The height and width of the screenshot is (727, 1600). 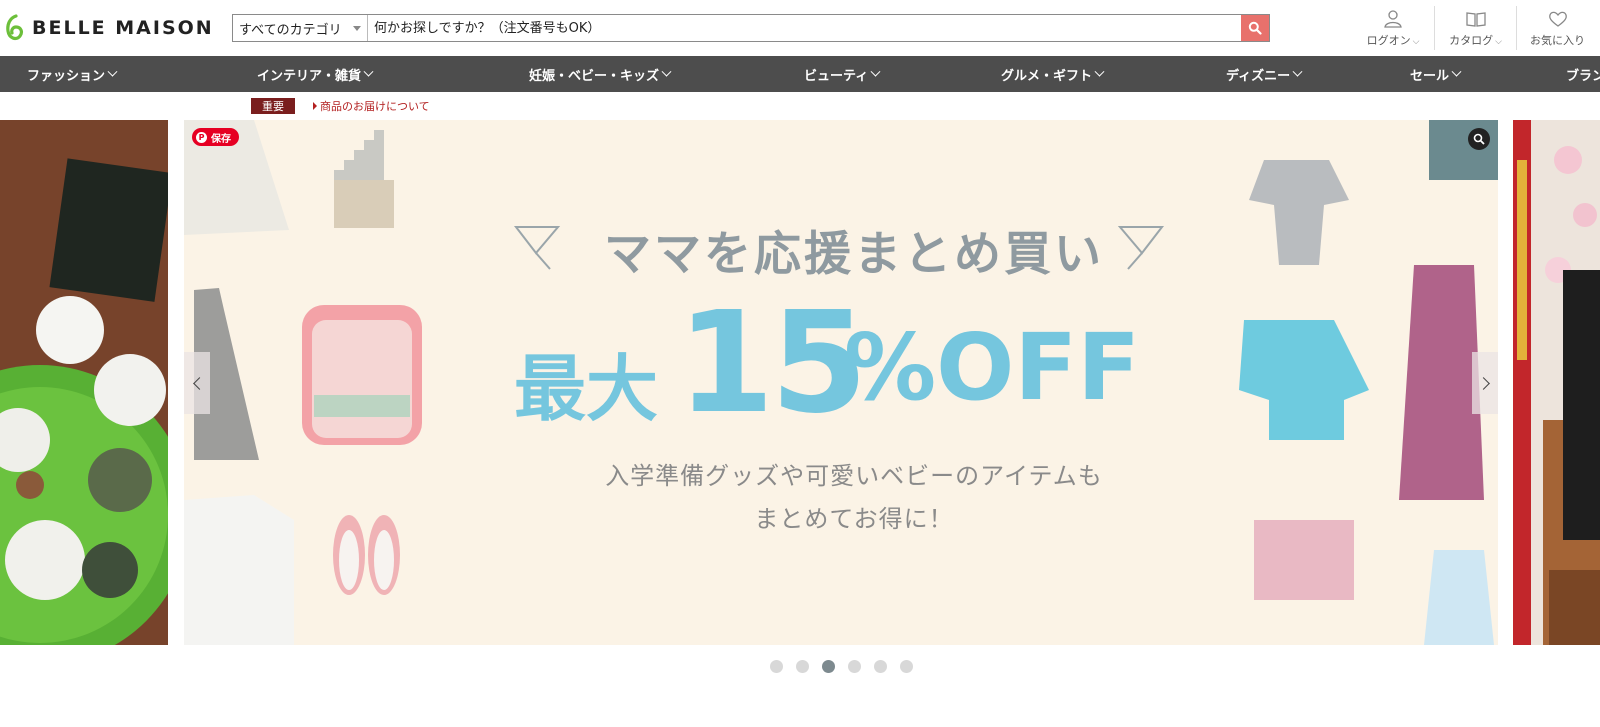 I want to click on nav-item-label: ディズニー, so click(x=1258, y=76).